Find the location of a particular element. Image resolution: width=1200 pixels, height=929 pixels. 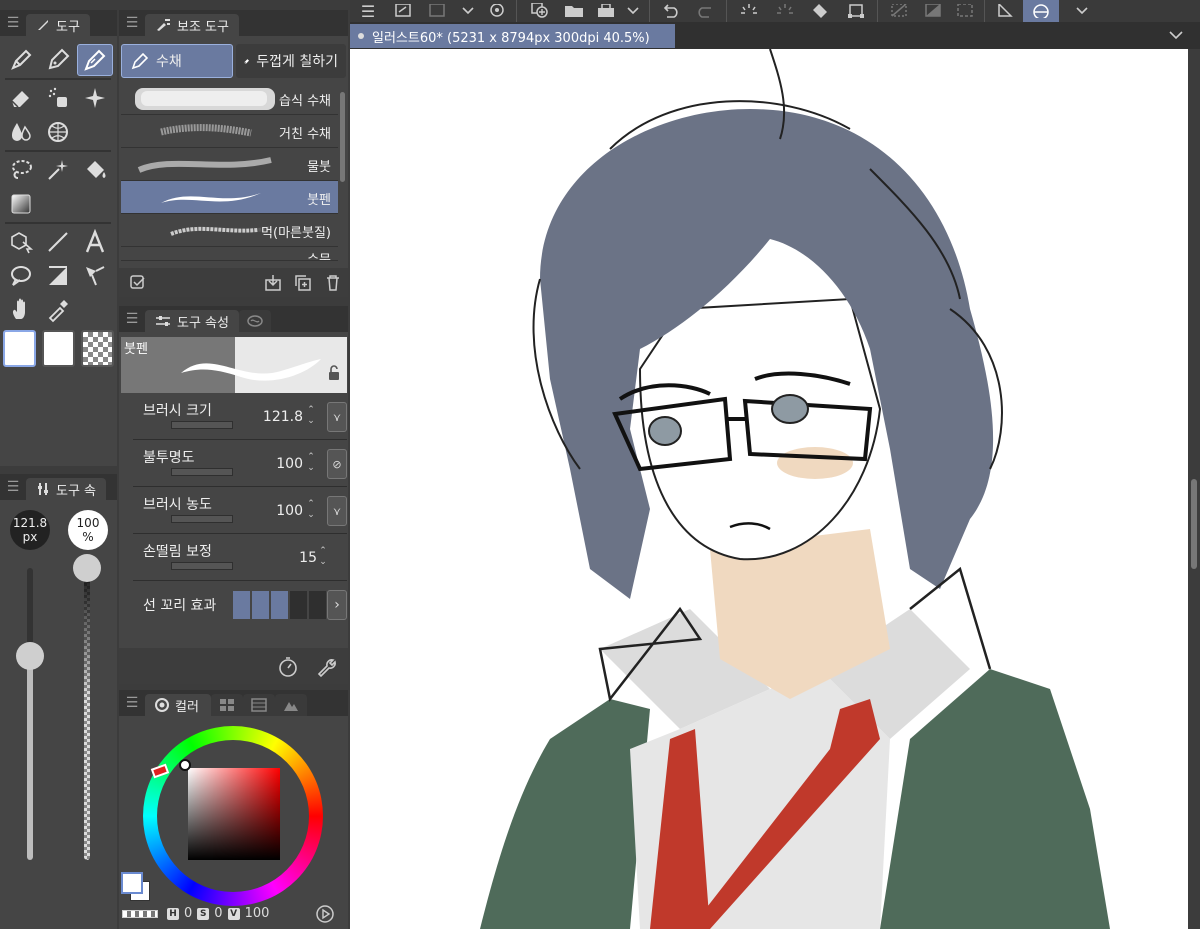

property-brush-density: 브러시 농도 100 ⌃ ⌄ ⋎ is located at coordinates (240, 510).